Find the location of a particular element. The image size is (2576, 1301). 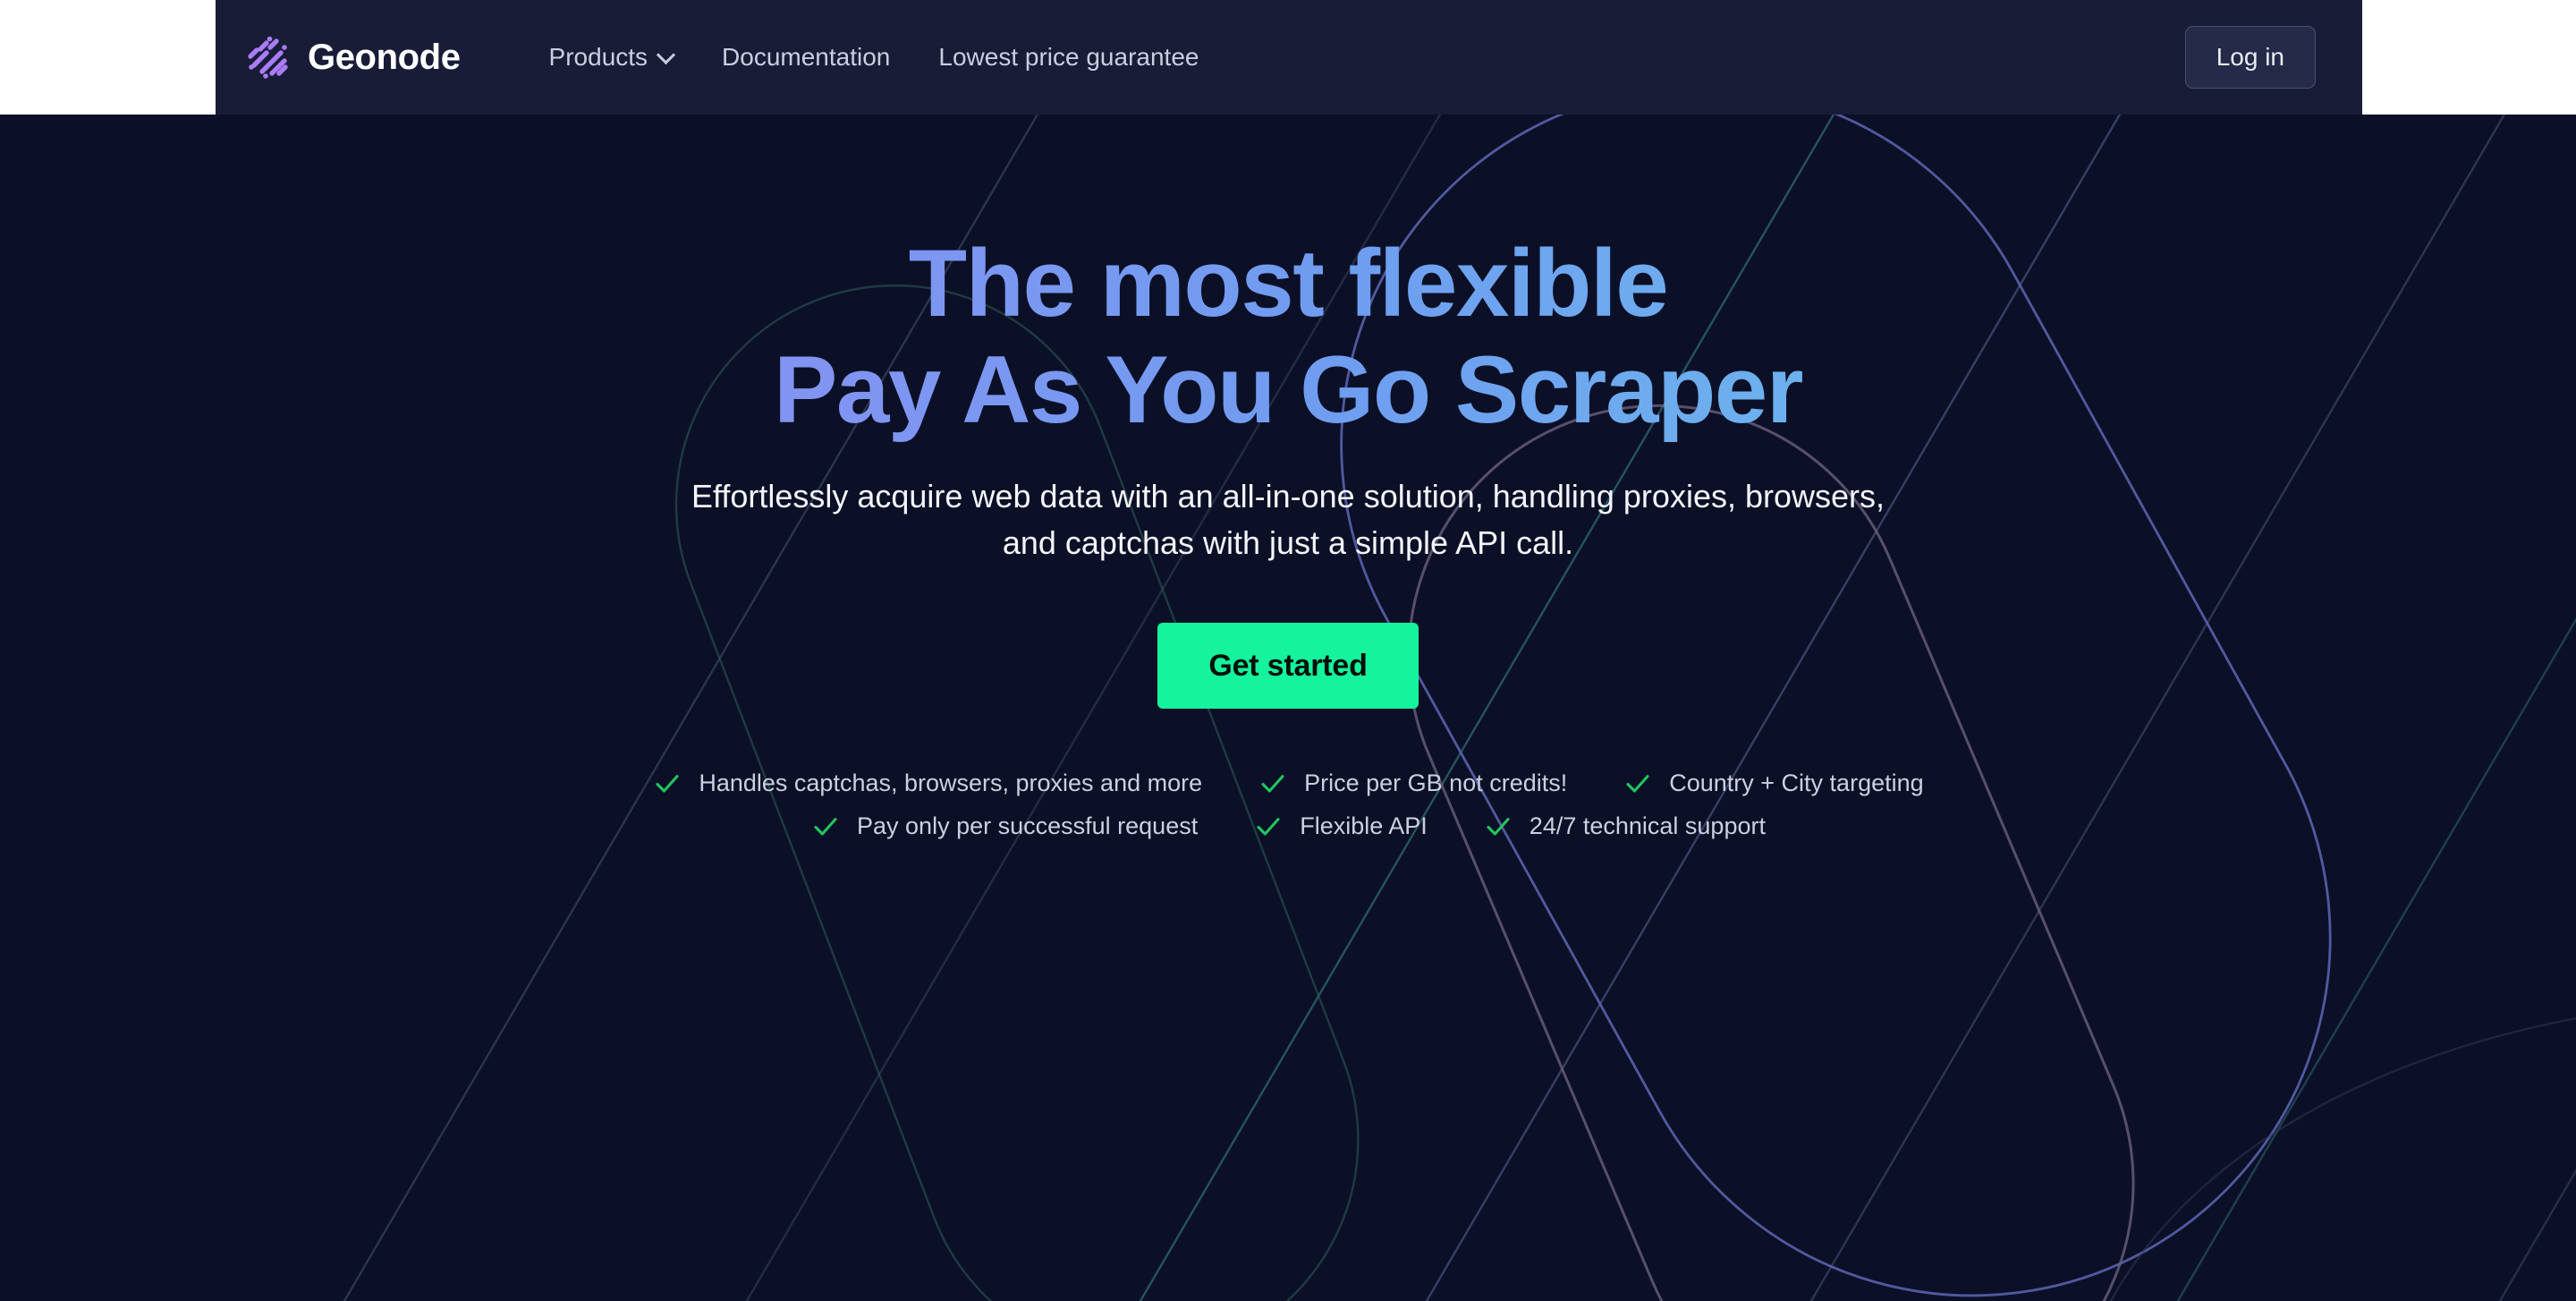

feature-item: 24/7 technical support is located at coordinates (1624, 827).